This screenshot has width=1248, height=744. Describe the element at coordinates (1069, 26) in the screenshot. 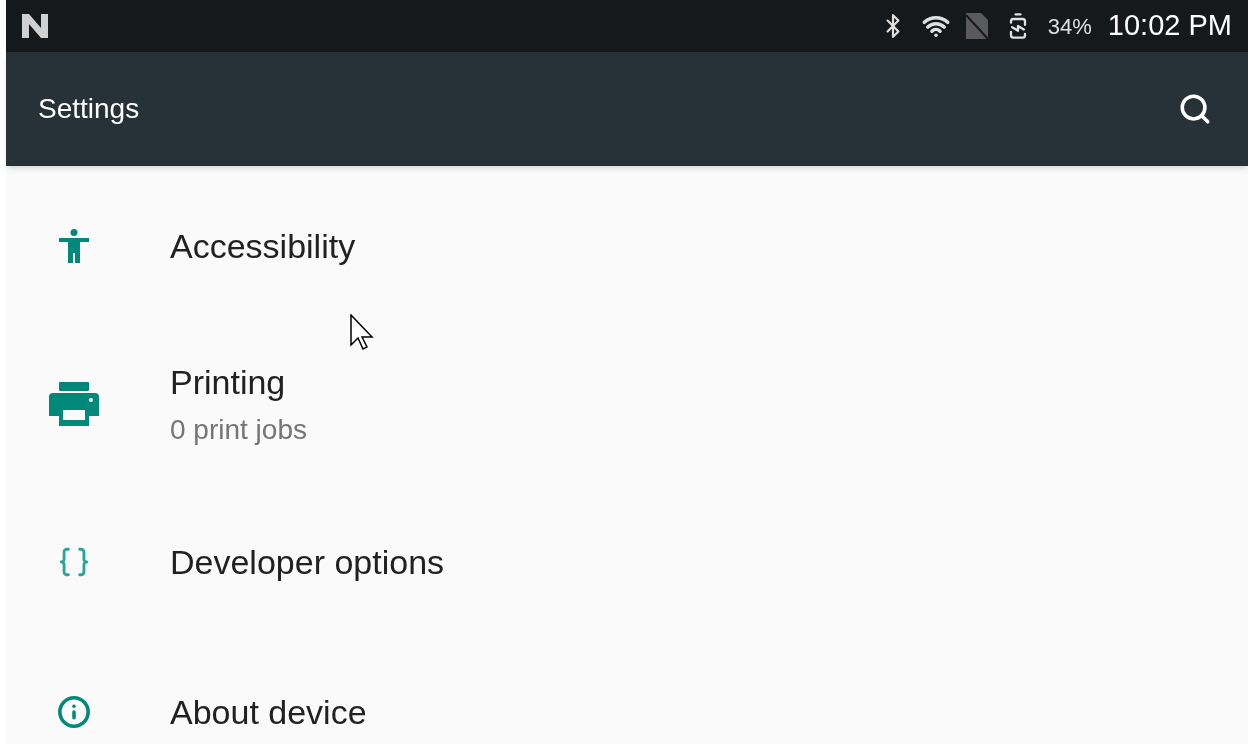

I see `battery-percent: 34%` at that location.